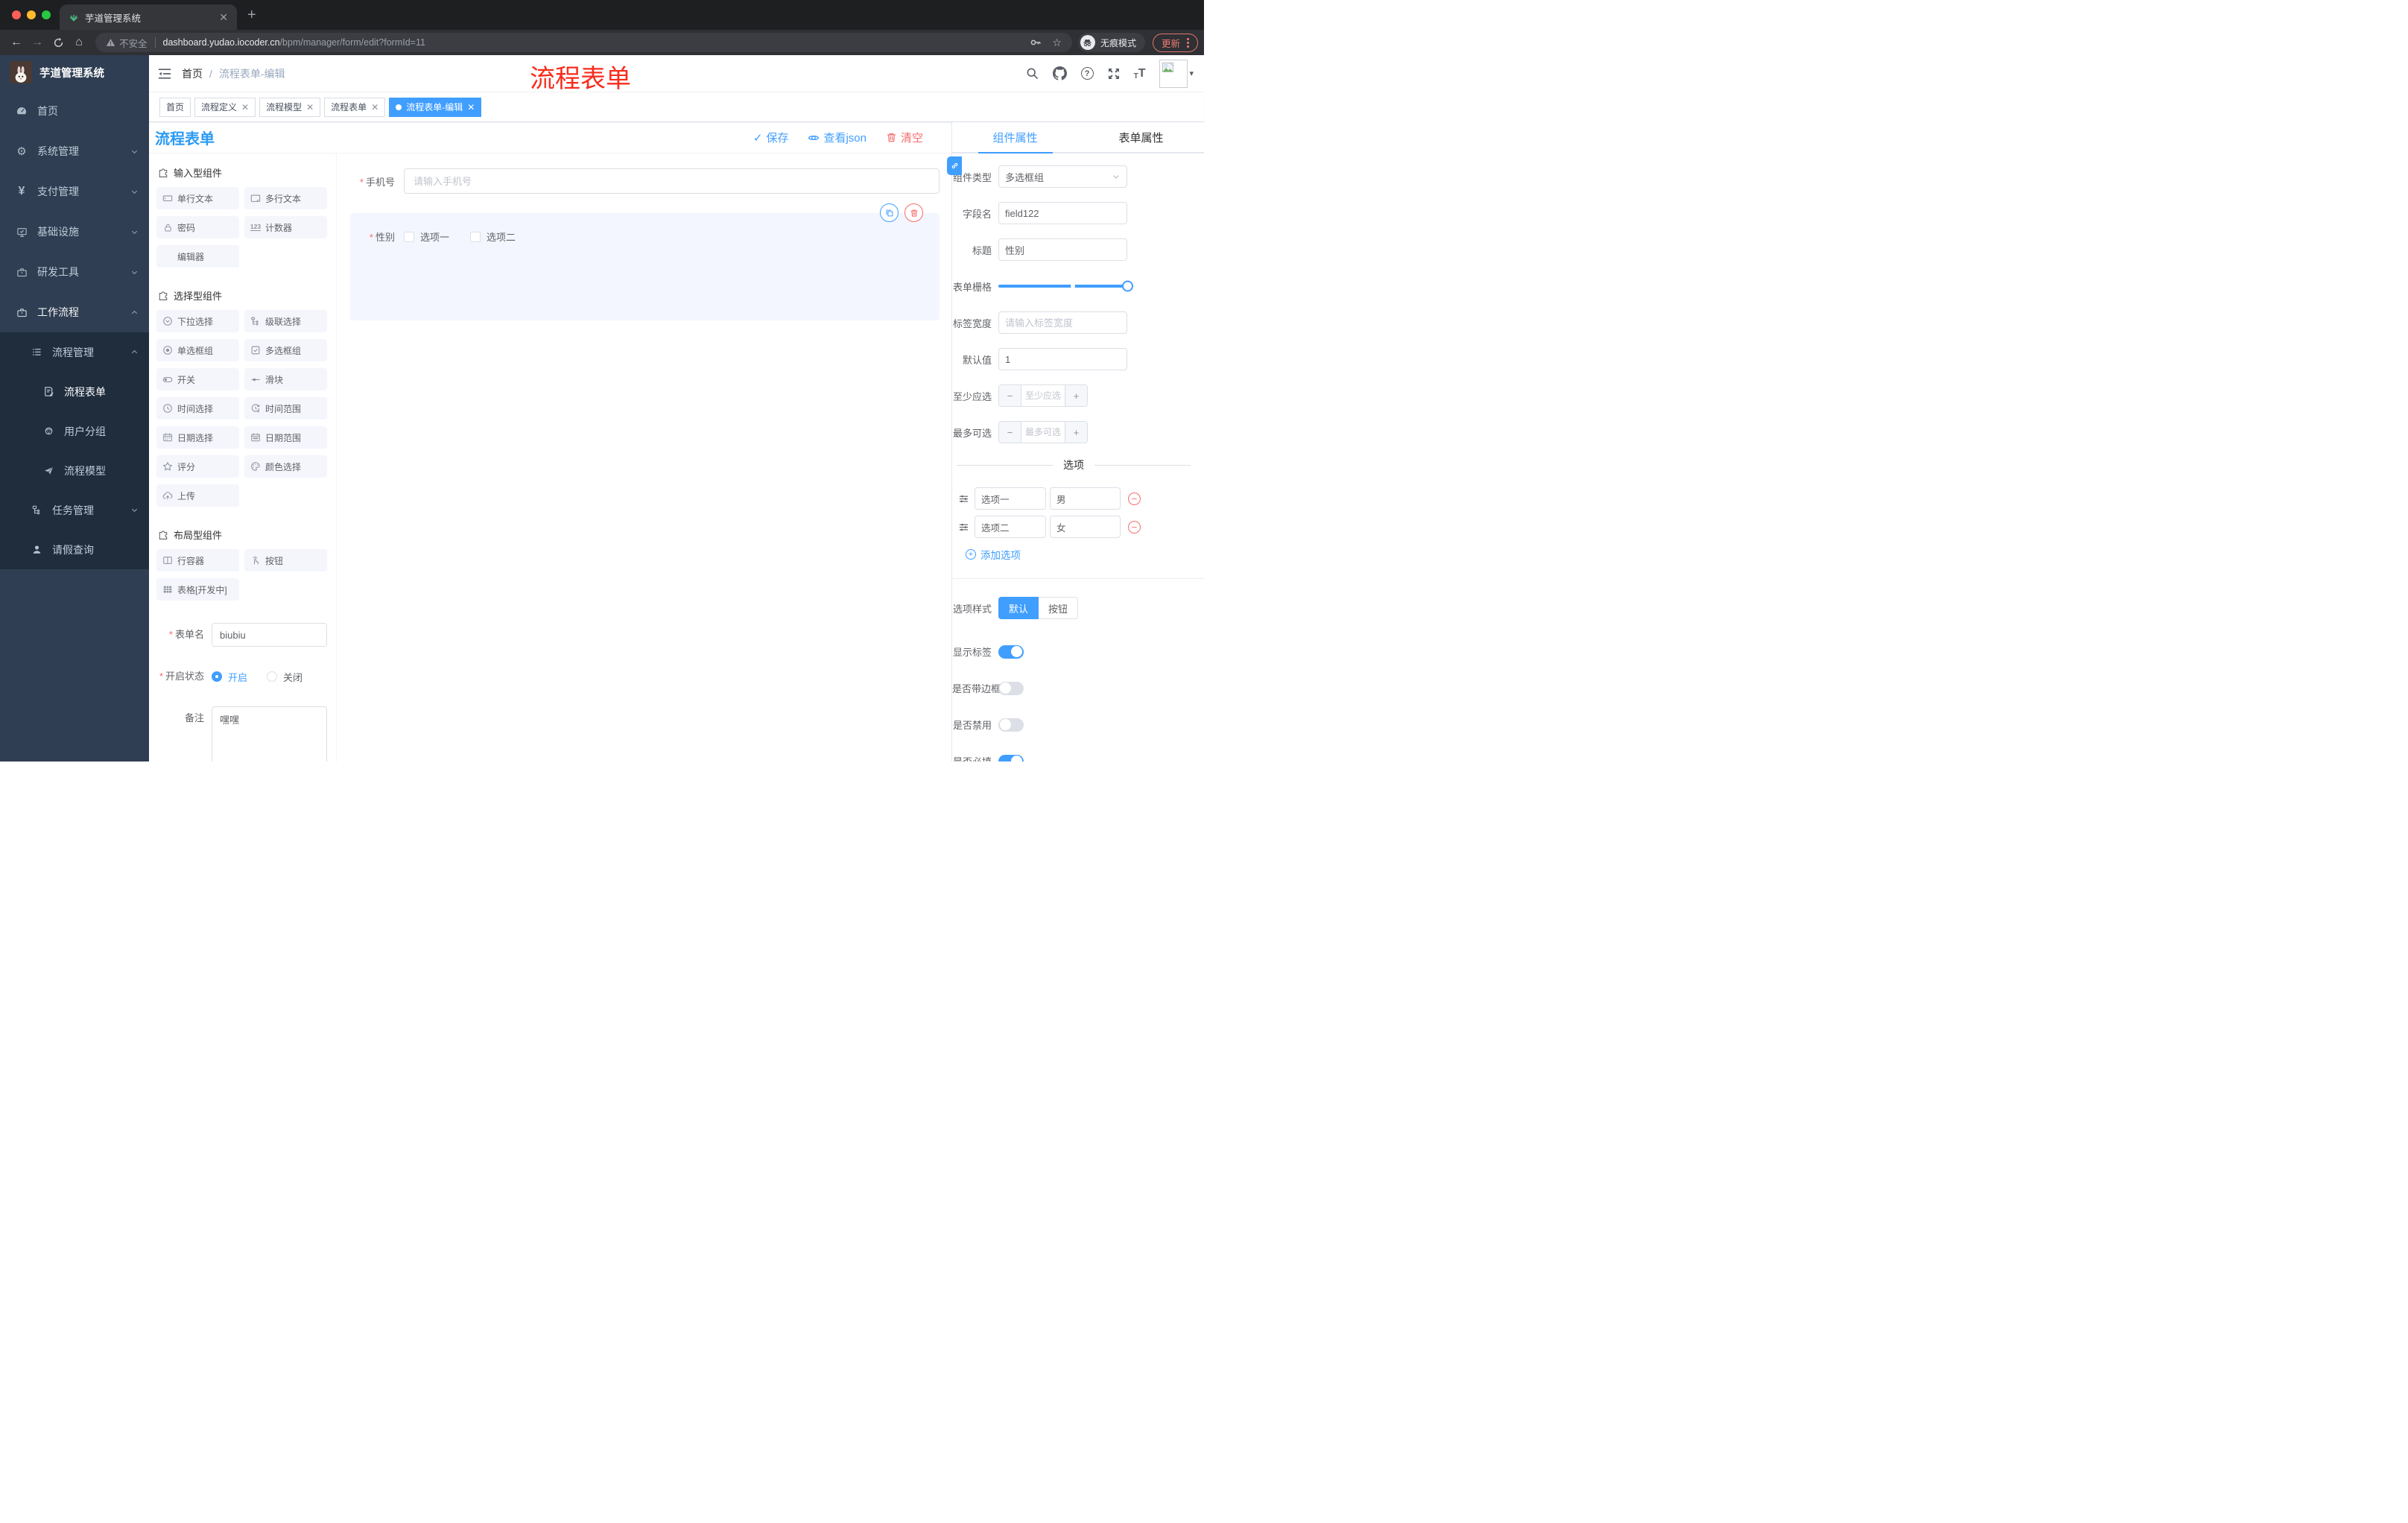 This screenshot has height=1523, width=2408. I want to click on option-2-label-input, so click(1010, 527).